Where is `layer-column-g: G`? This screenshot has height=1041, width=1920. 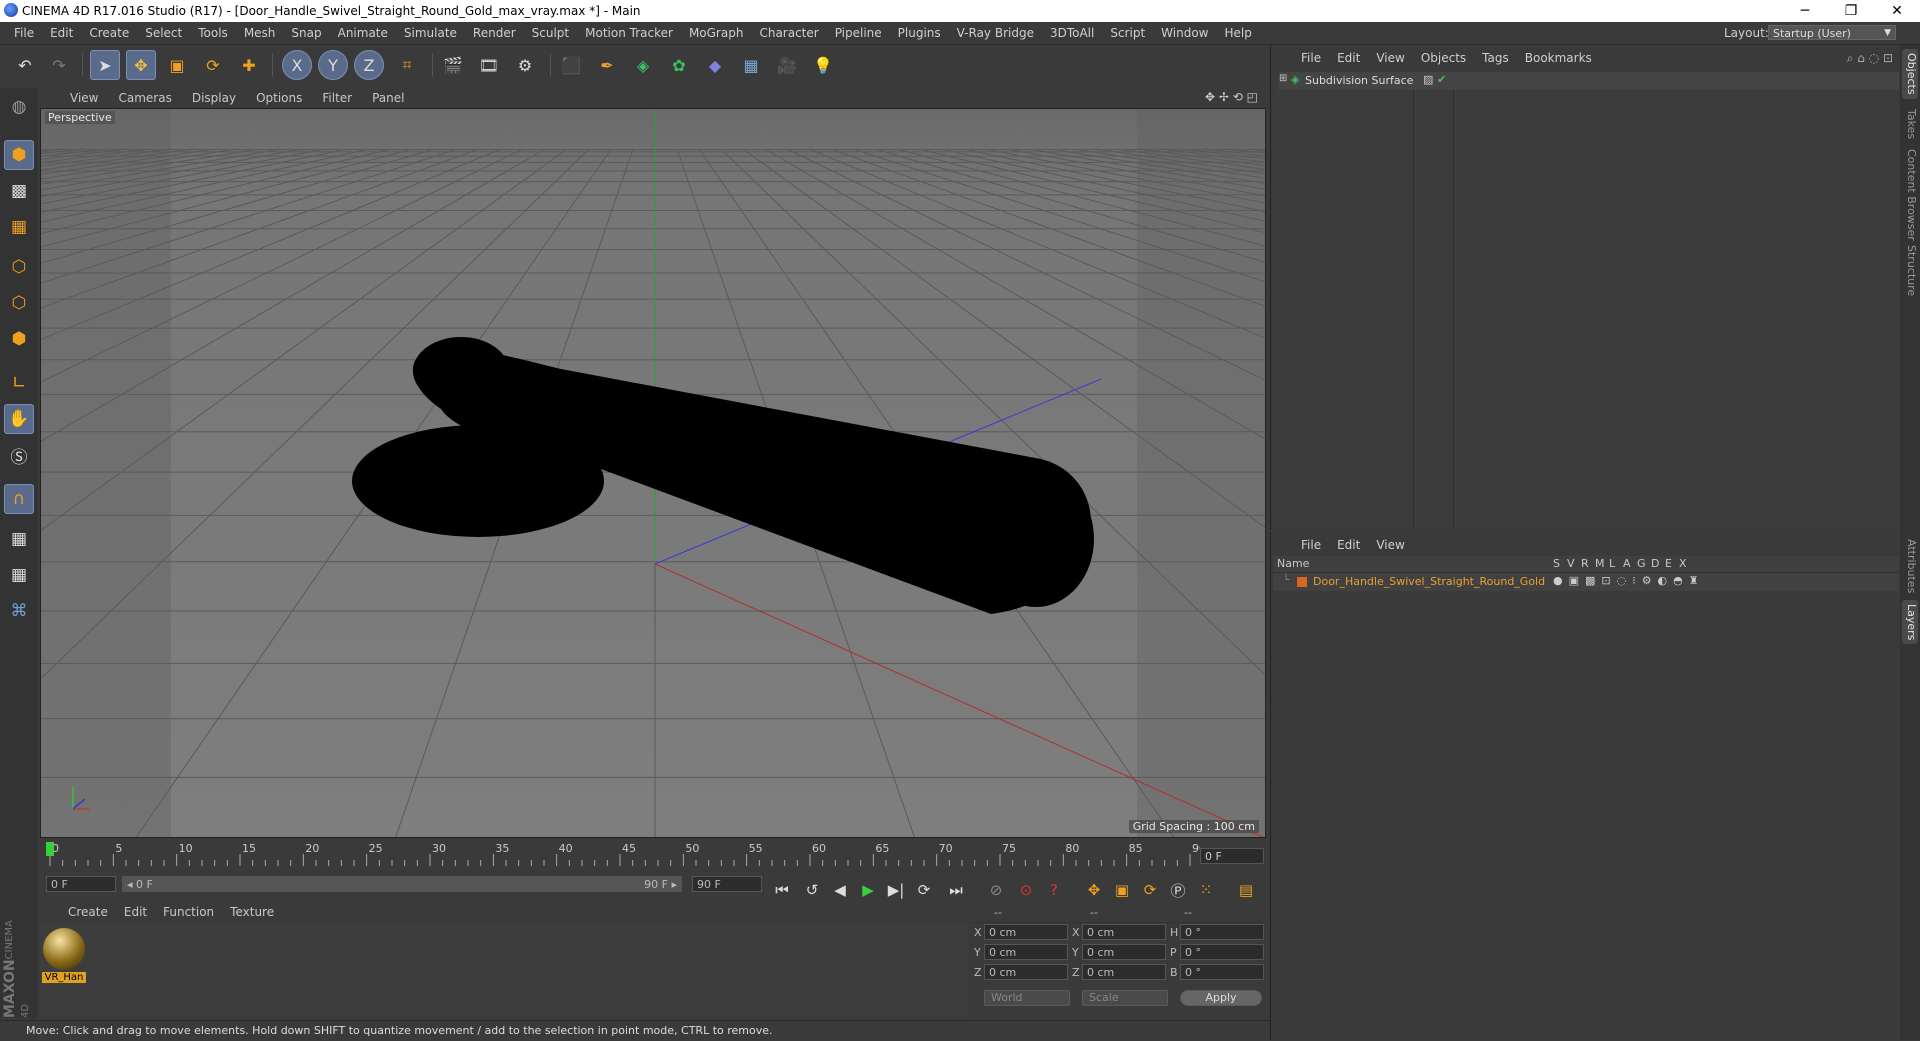
layer-column-g: G is located at coordinates (1641, 563).